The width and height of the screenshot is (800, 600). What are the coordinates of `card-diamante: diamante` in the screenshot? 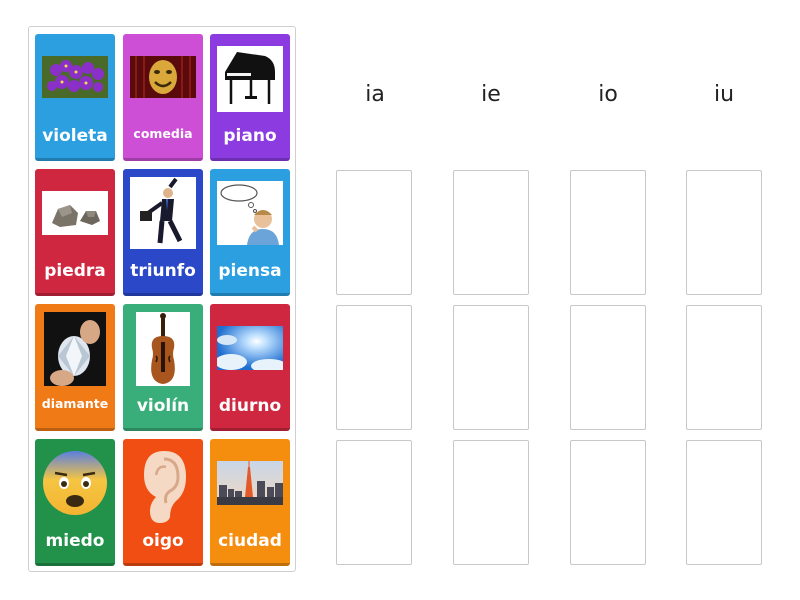 It's located at (75, 367).